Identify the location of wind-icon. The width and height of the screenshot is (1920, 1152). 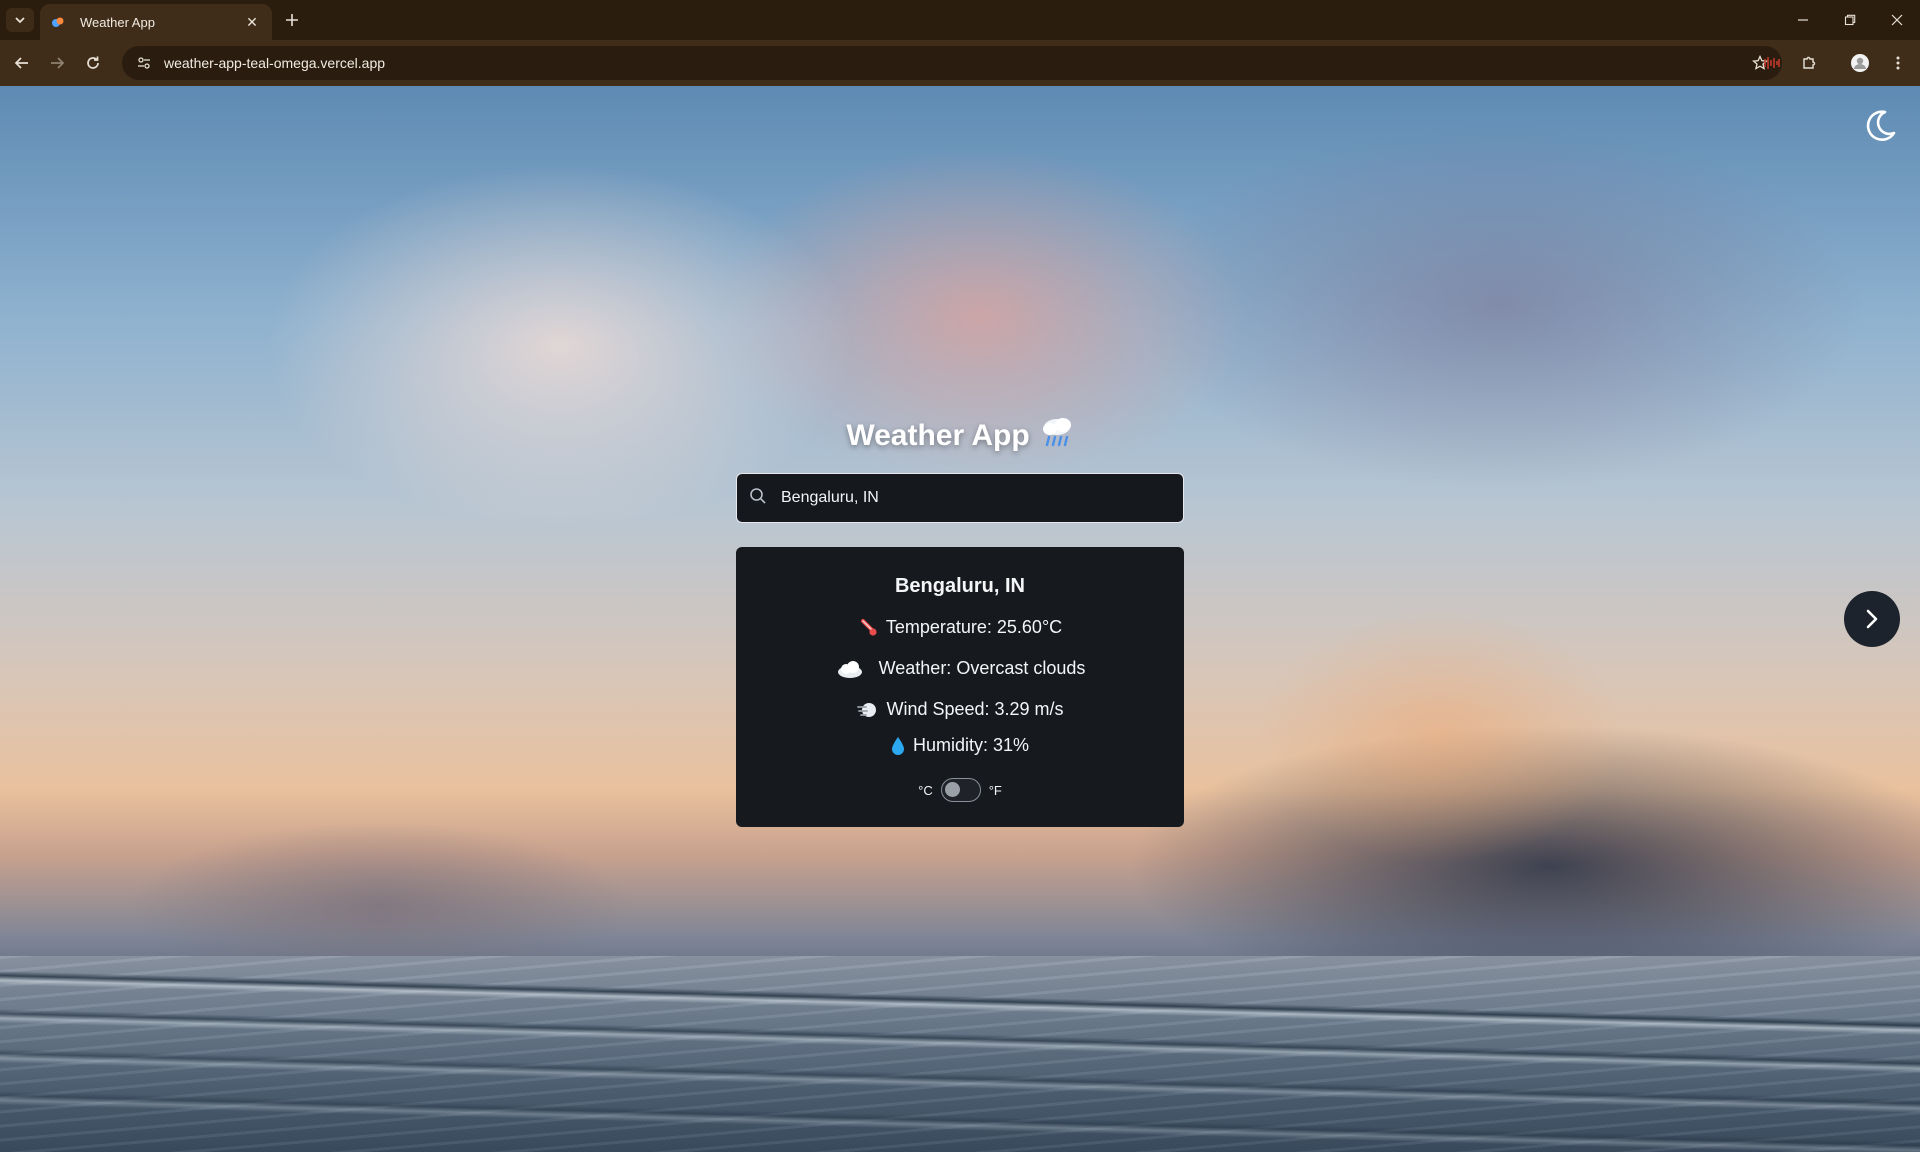
(867, 710).